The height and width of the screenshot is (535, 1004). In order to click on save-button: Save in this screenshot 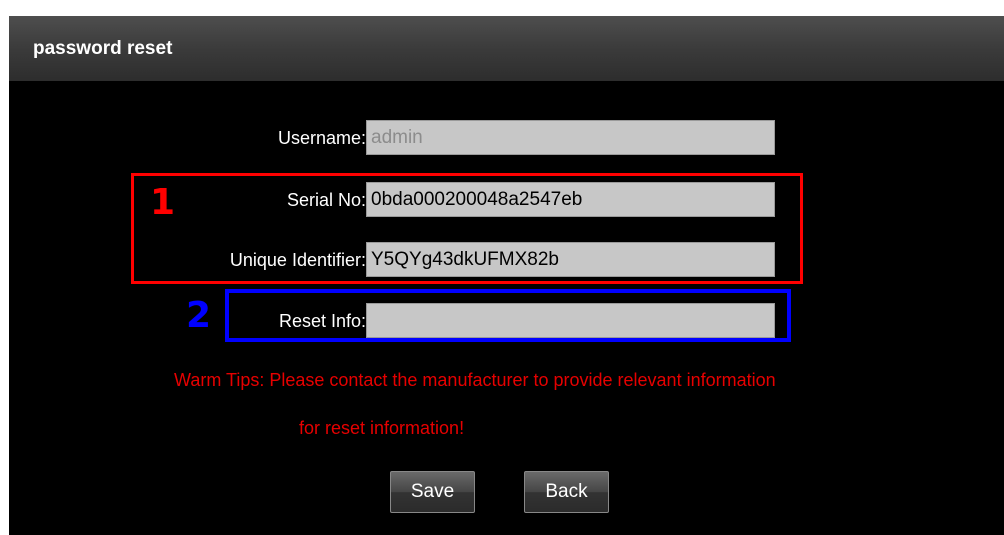, I will do `click(432, 492)`.